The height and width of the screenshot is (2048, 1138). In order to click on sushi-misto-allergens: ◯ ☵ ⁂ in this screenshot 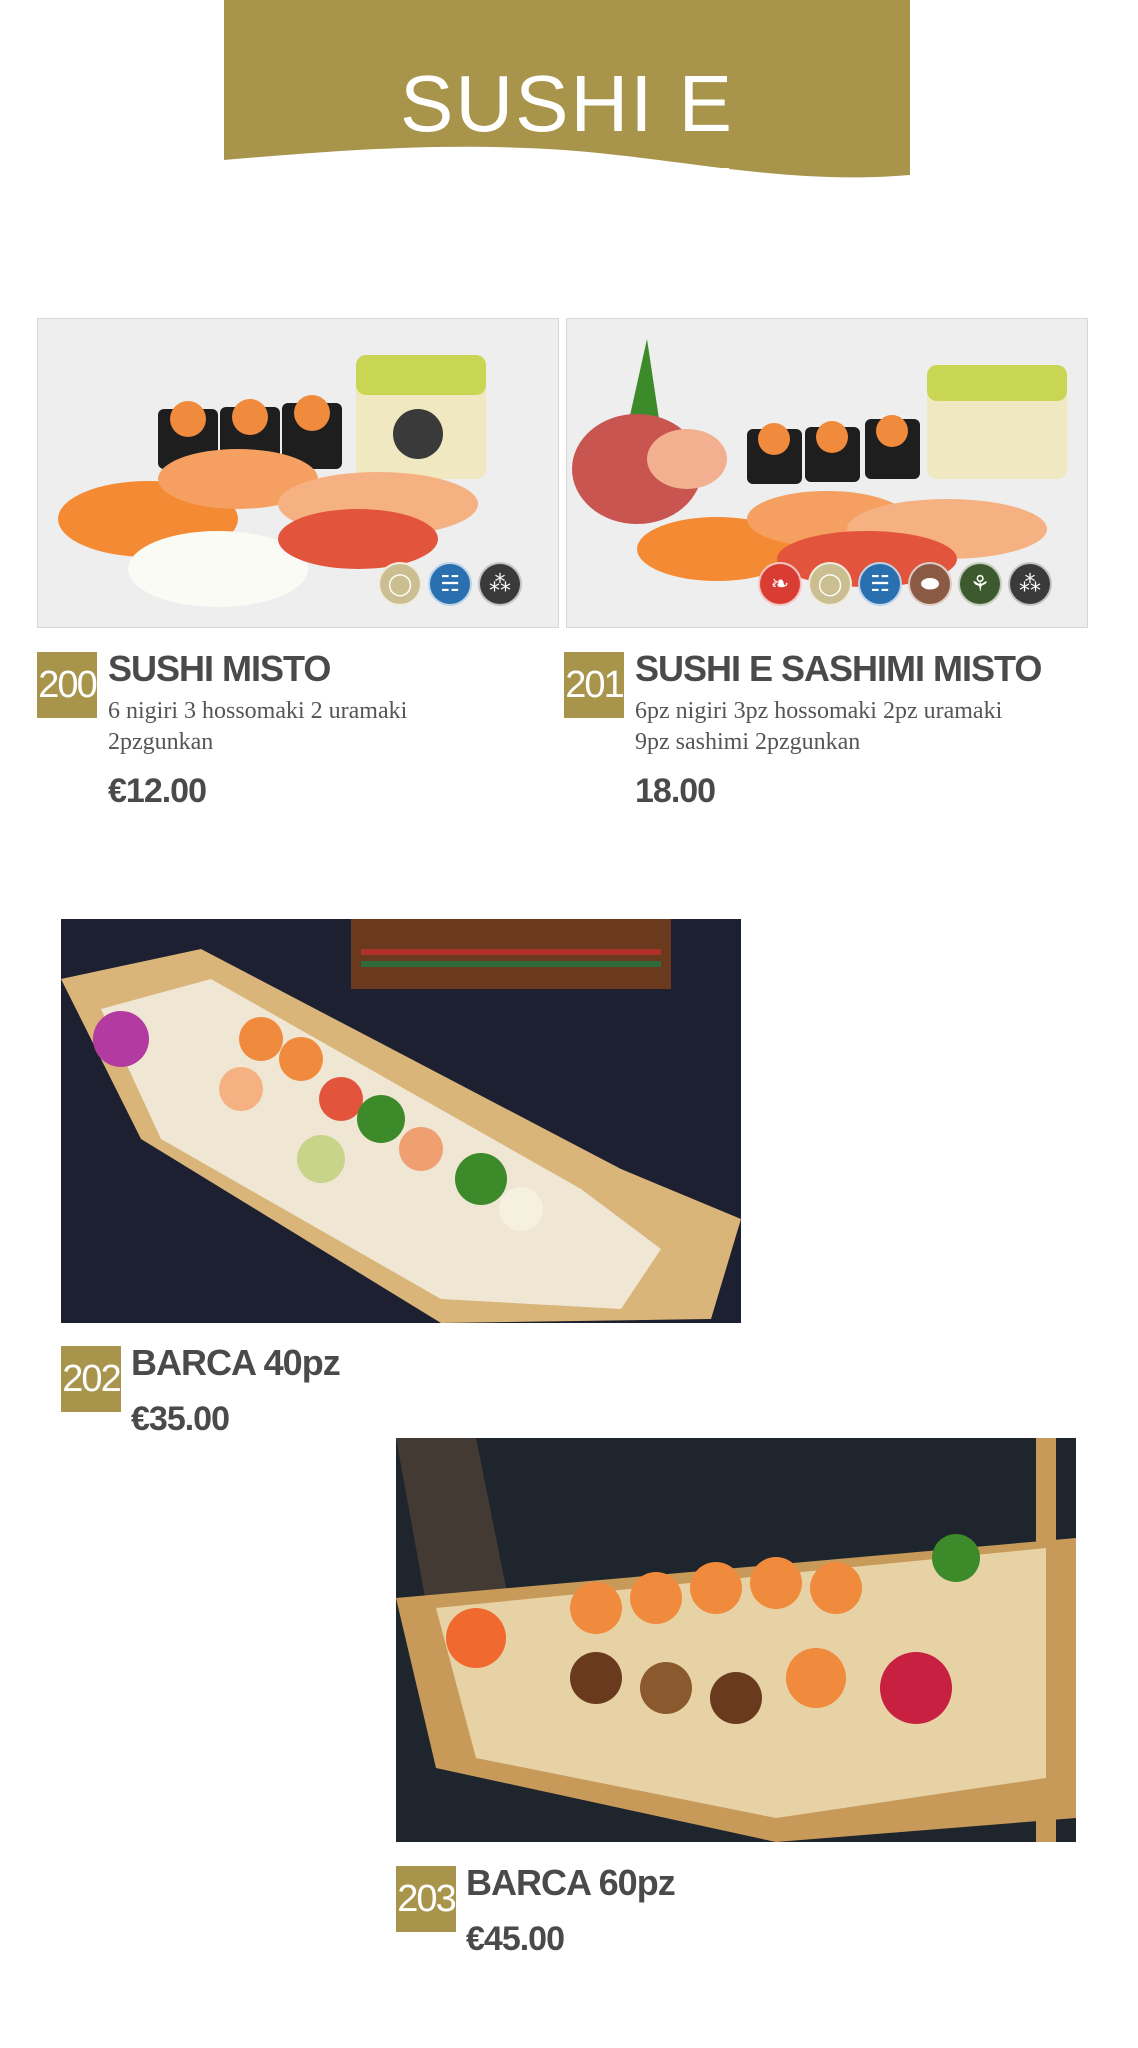, I will do `click(450, 584)`.